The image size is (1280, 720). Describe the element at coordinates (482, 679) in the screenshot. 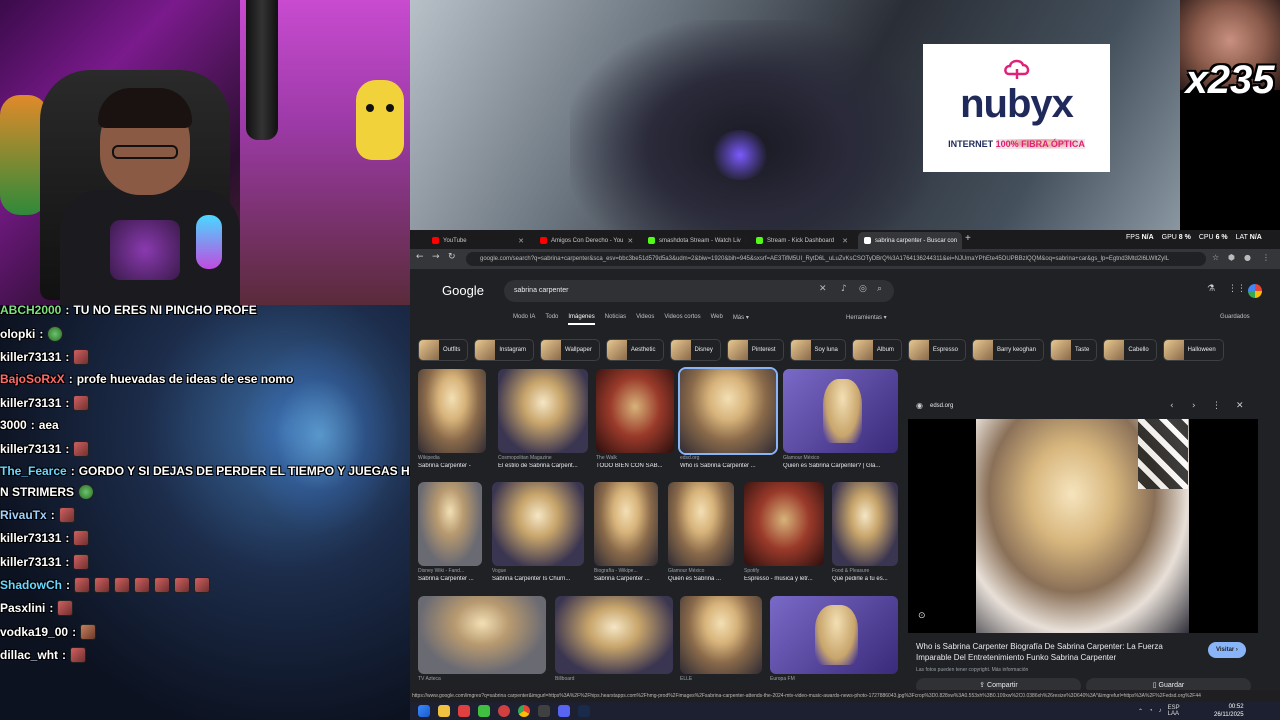

I see `result-source: TV Azteca` at that location.